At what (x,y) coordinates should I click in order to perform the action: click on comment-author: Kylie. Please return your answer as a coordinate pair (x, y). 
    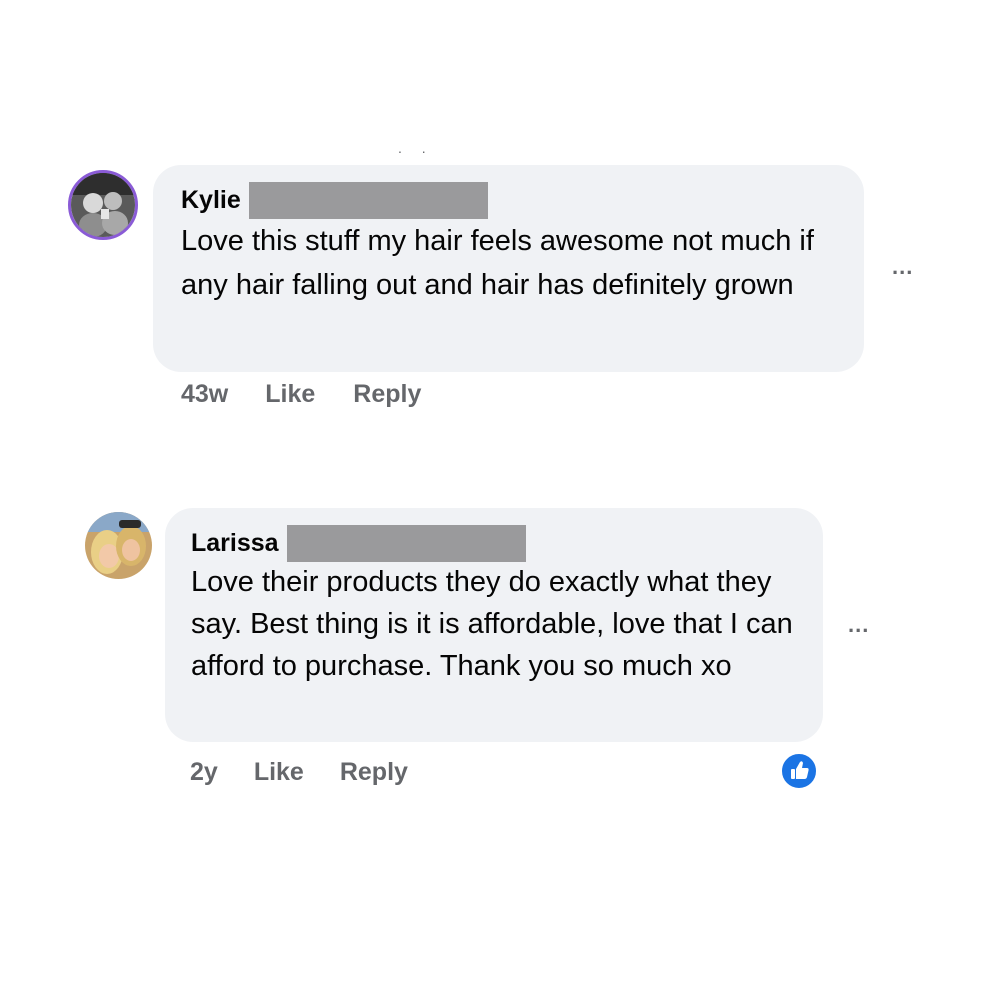
    Looking at the image, I should click on (211, 200).